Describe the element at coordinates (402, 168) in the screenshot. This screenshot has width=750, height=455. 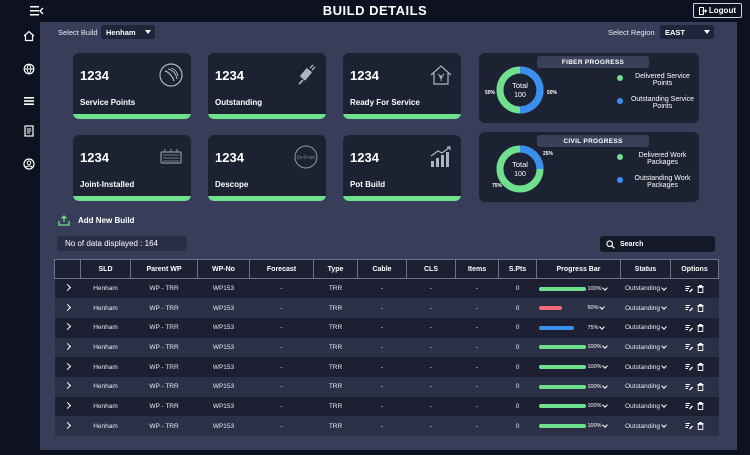
I see `stat-card-pot-build: 1234 Pot Build` at that location.